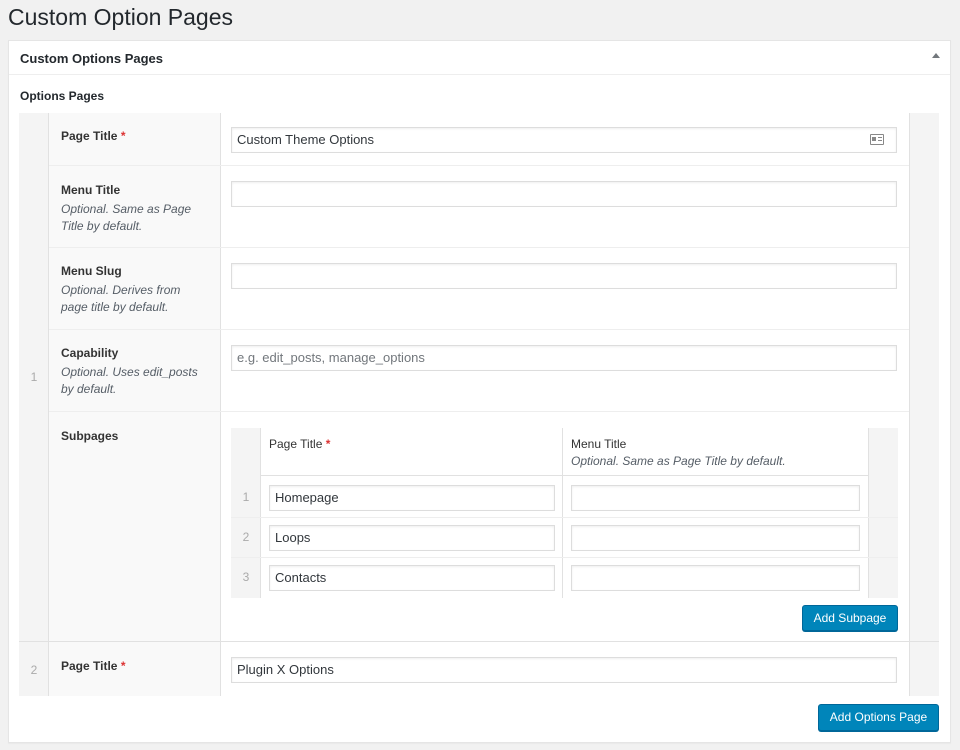 This screenshot has height=750, width=960. What do you see at coordinates (564, 452) in the screenshot?
I see `subpages-header` at bounding box center [564, 452].